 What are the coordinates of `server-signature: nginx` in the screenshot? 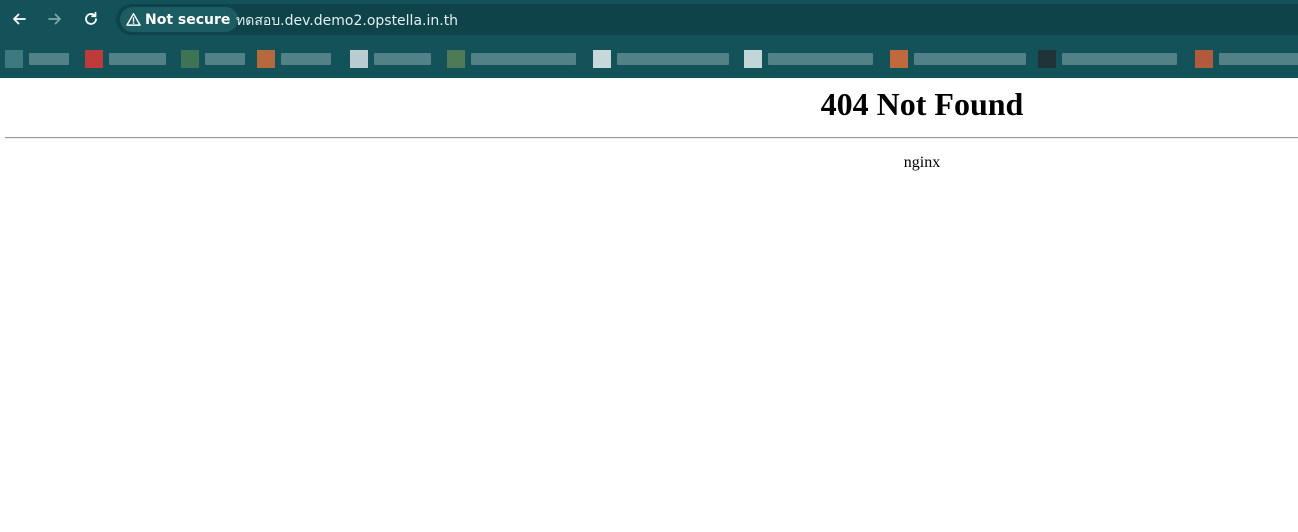 It's located at (922, 162).